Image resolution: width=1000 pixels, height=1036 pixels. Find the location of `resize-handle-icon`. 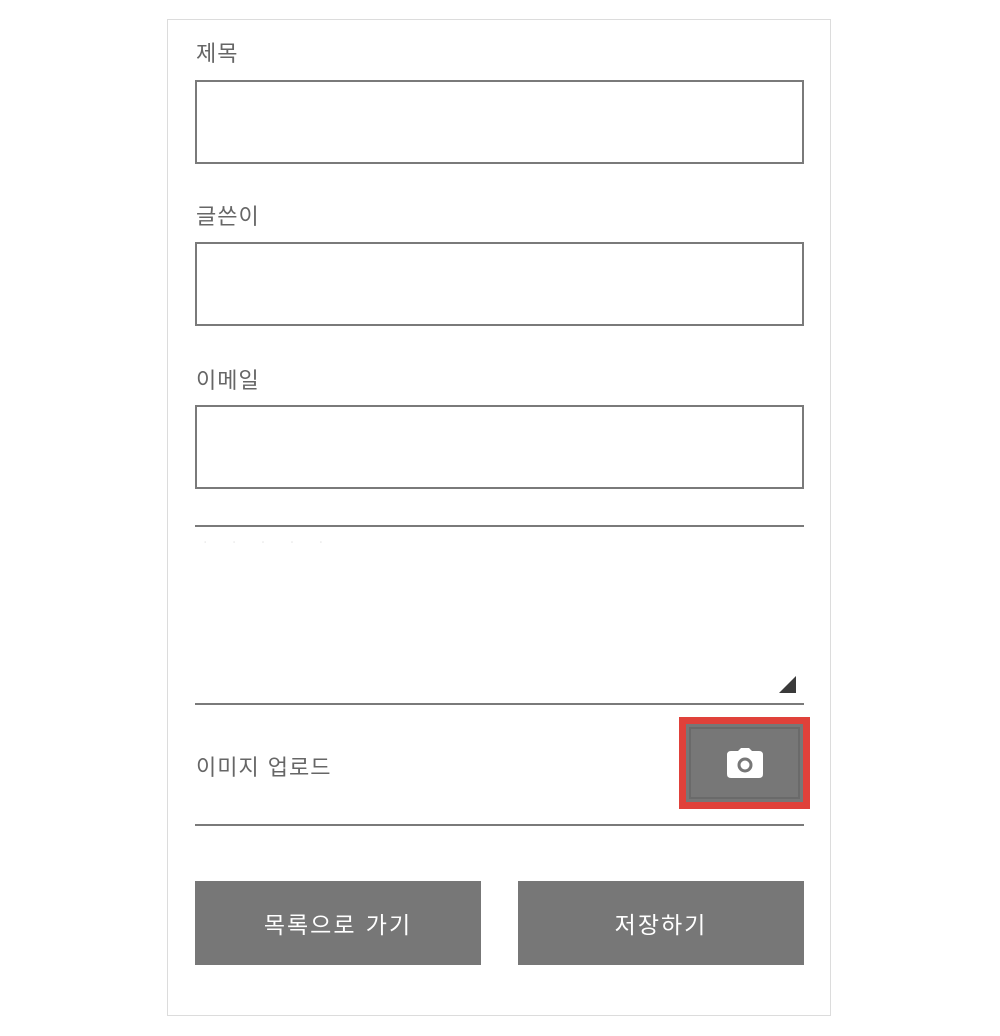

resize-handle-icon is located at coordinates (787, 684).